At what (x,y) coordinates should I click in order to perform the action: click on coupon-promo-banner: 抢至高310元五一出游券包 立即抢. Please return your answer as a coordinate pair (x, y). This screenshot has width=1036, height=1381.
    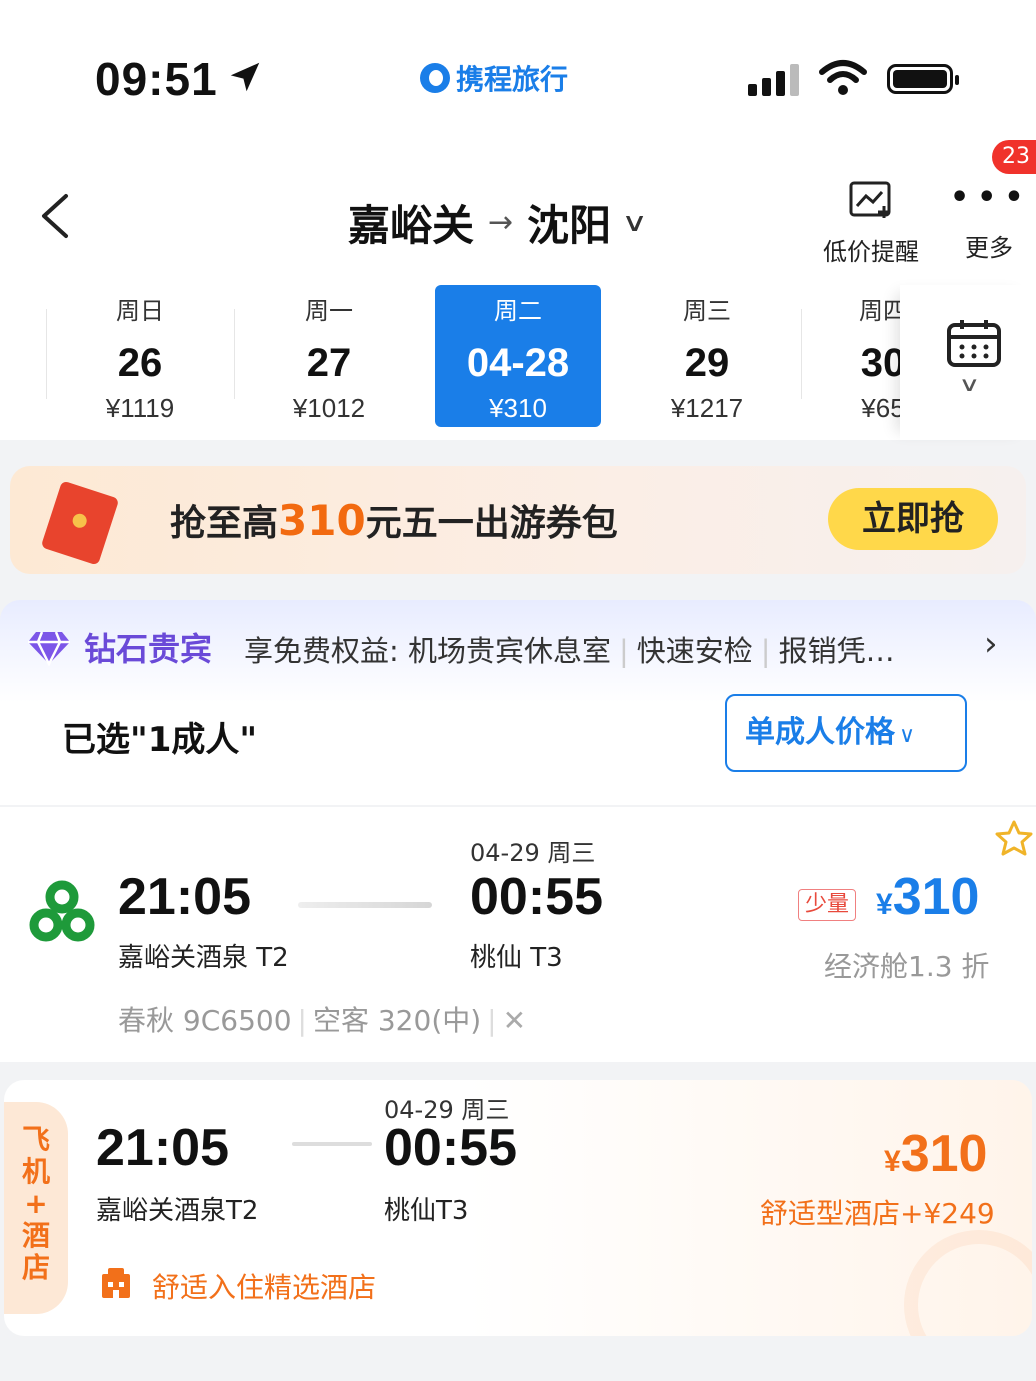
    Looking at the image, I should click on (518, 520).